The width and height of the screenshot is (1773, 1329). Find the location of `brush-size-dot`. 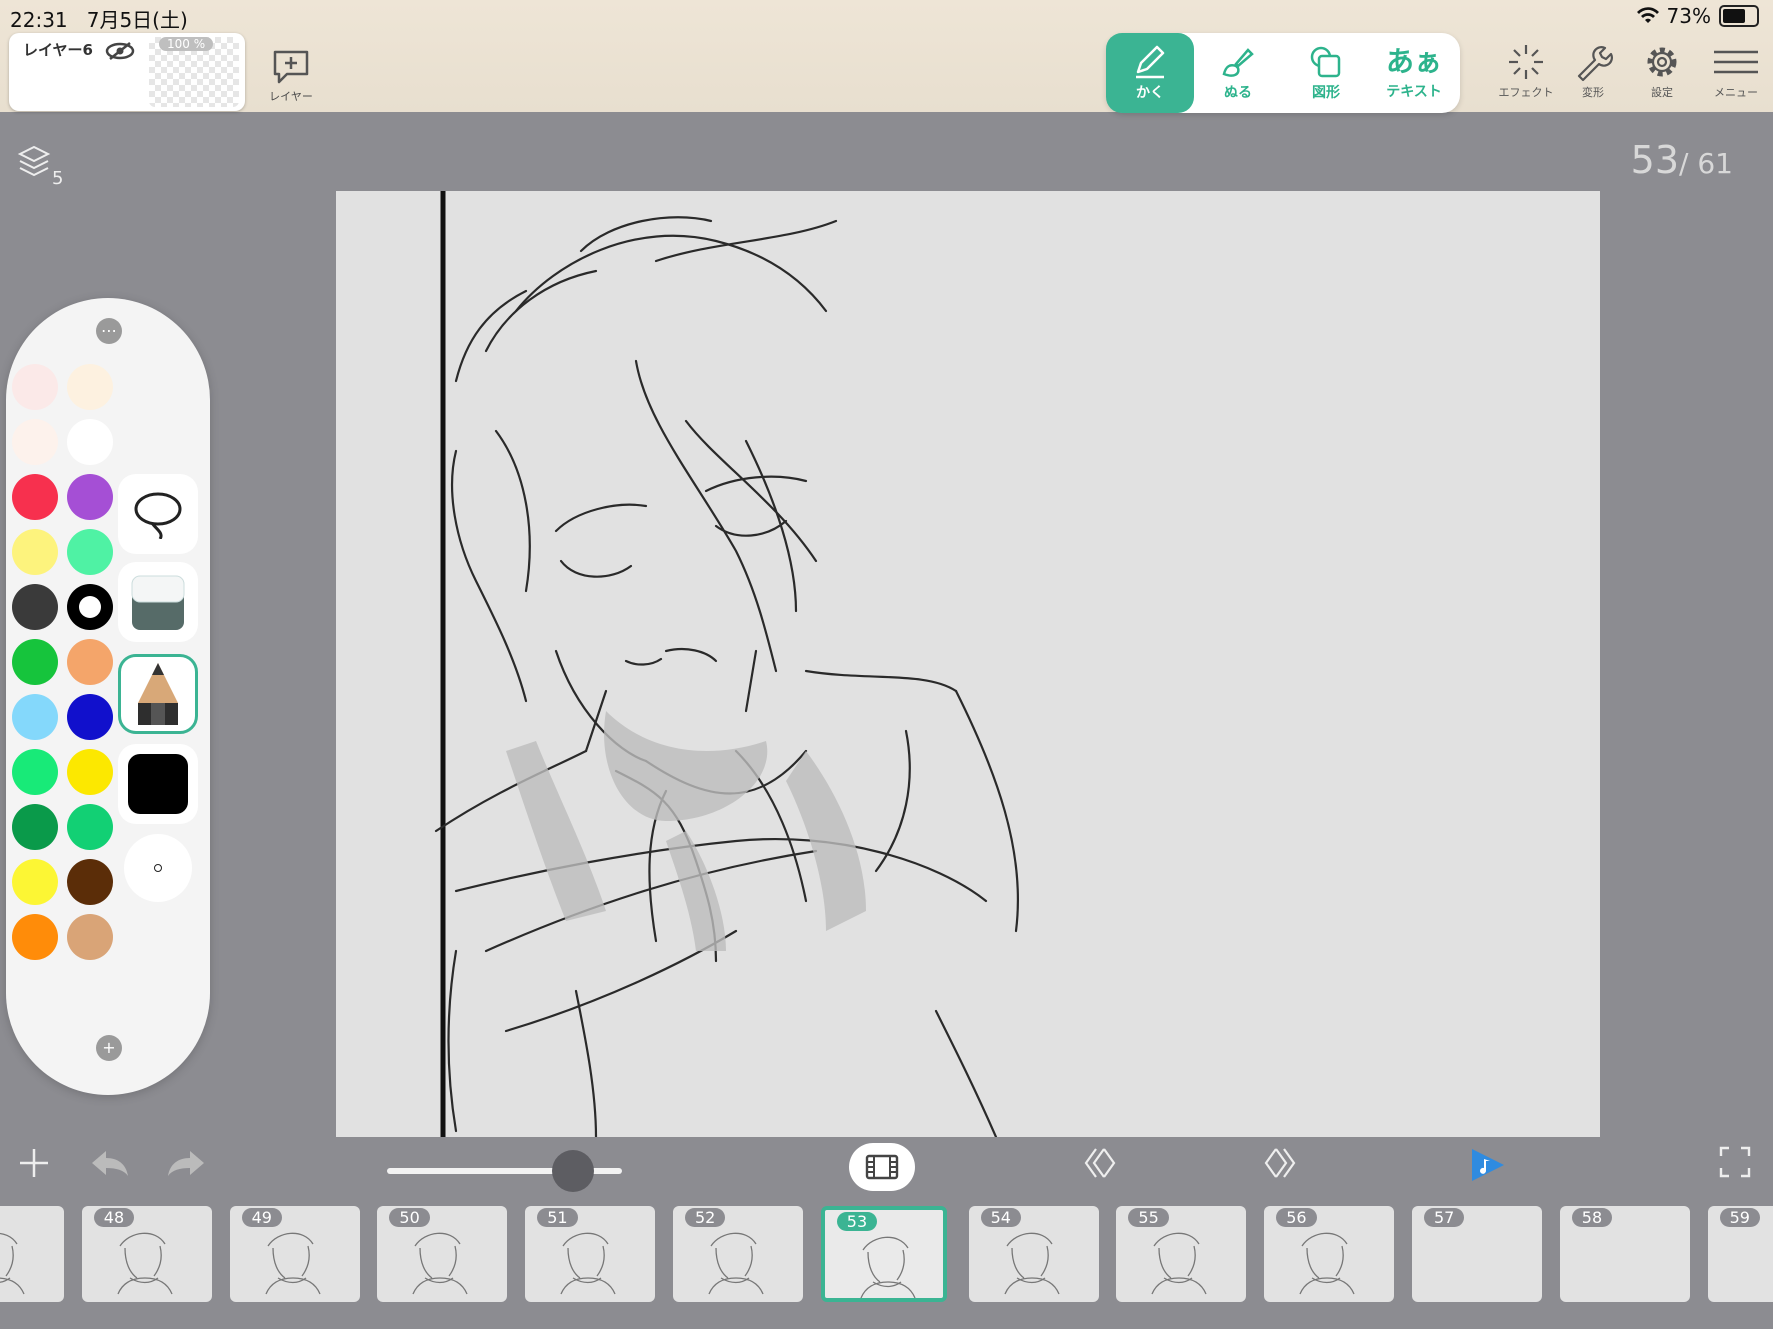

brush-size-dot is located at coordinates (158, 868).